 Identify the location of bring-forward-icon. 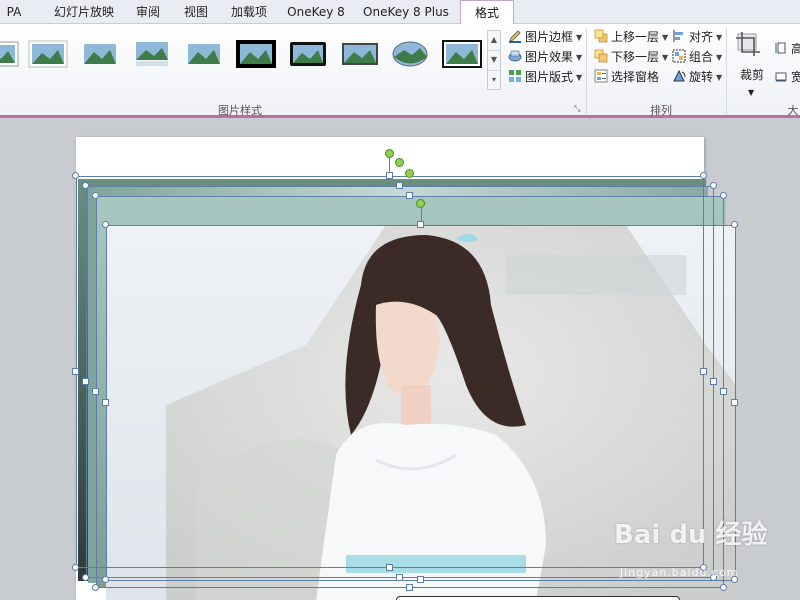
(601, 36).